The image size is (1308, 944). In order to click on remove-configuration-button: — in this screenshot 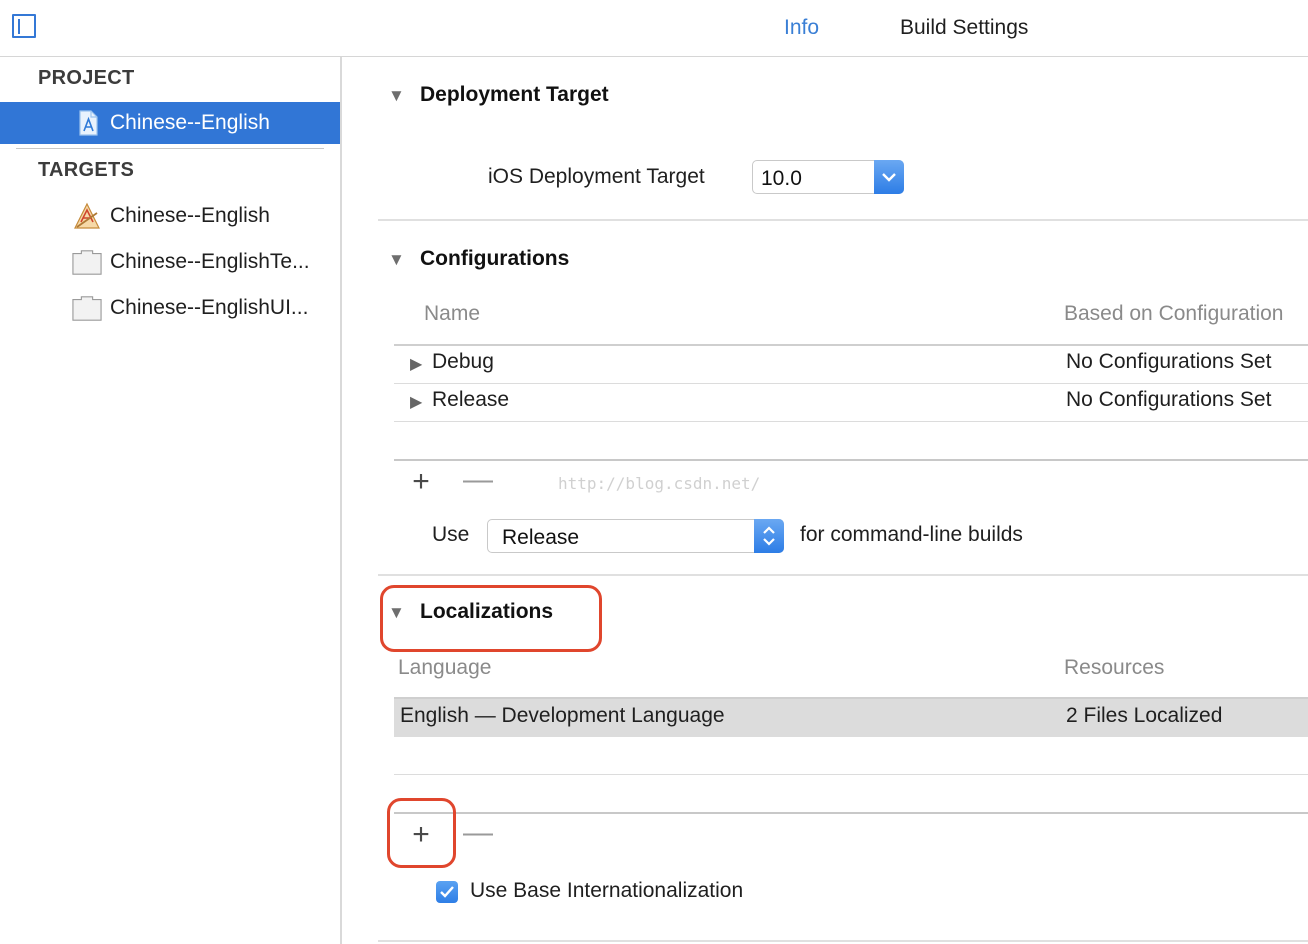, I will do `click(478, 480)`.